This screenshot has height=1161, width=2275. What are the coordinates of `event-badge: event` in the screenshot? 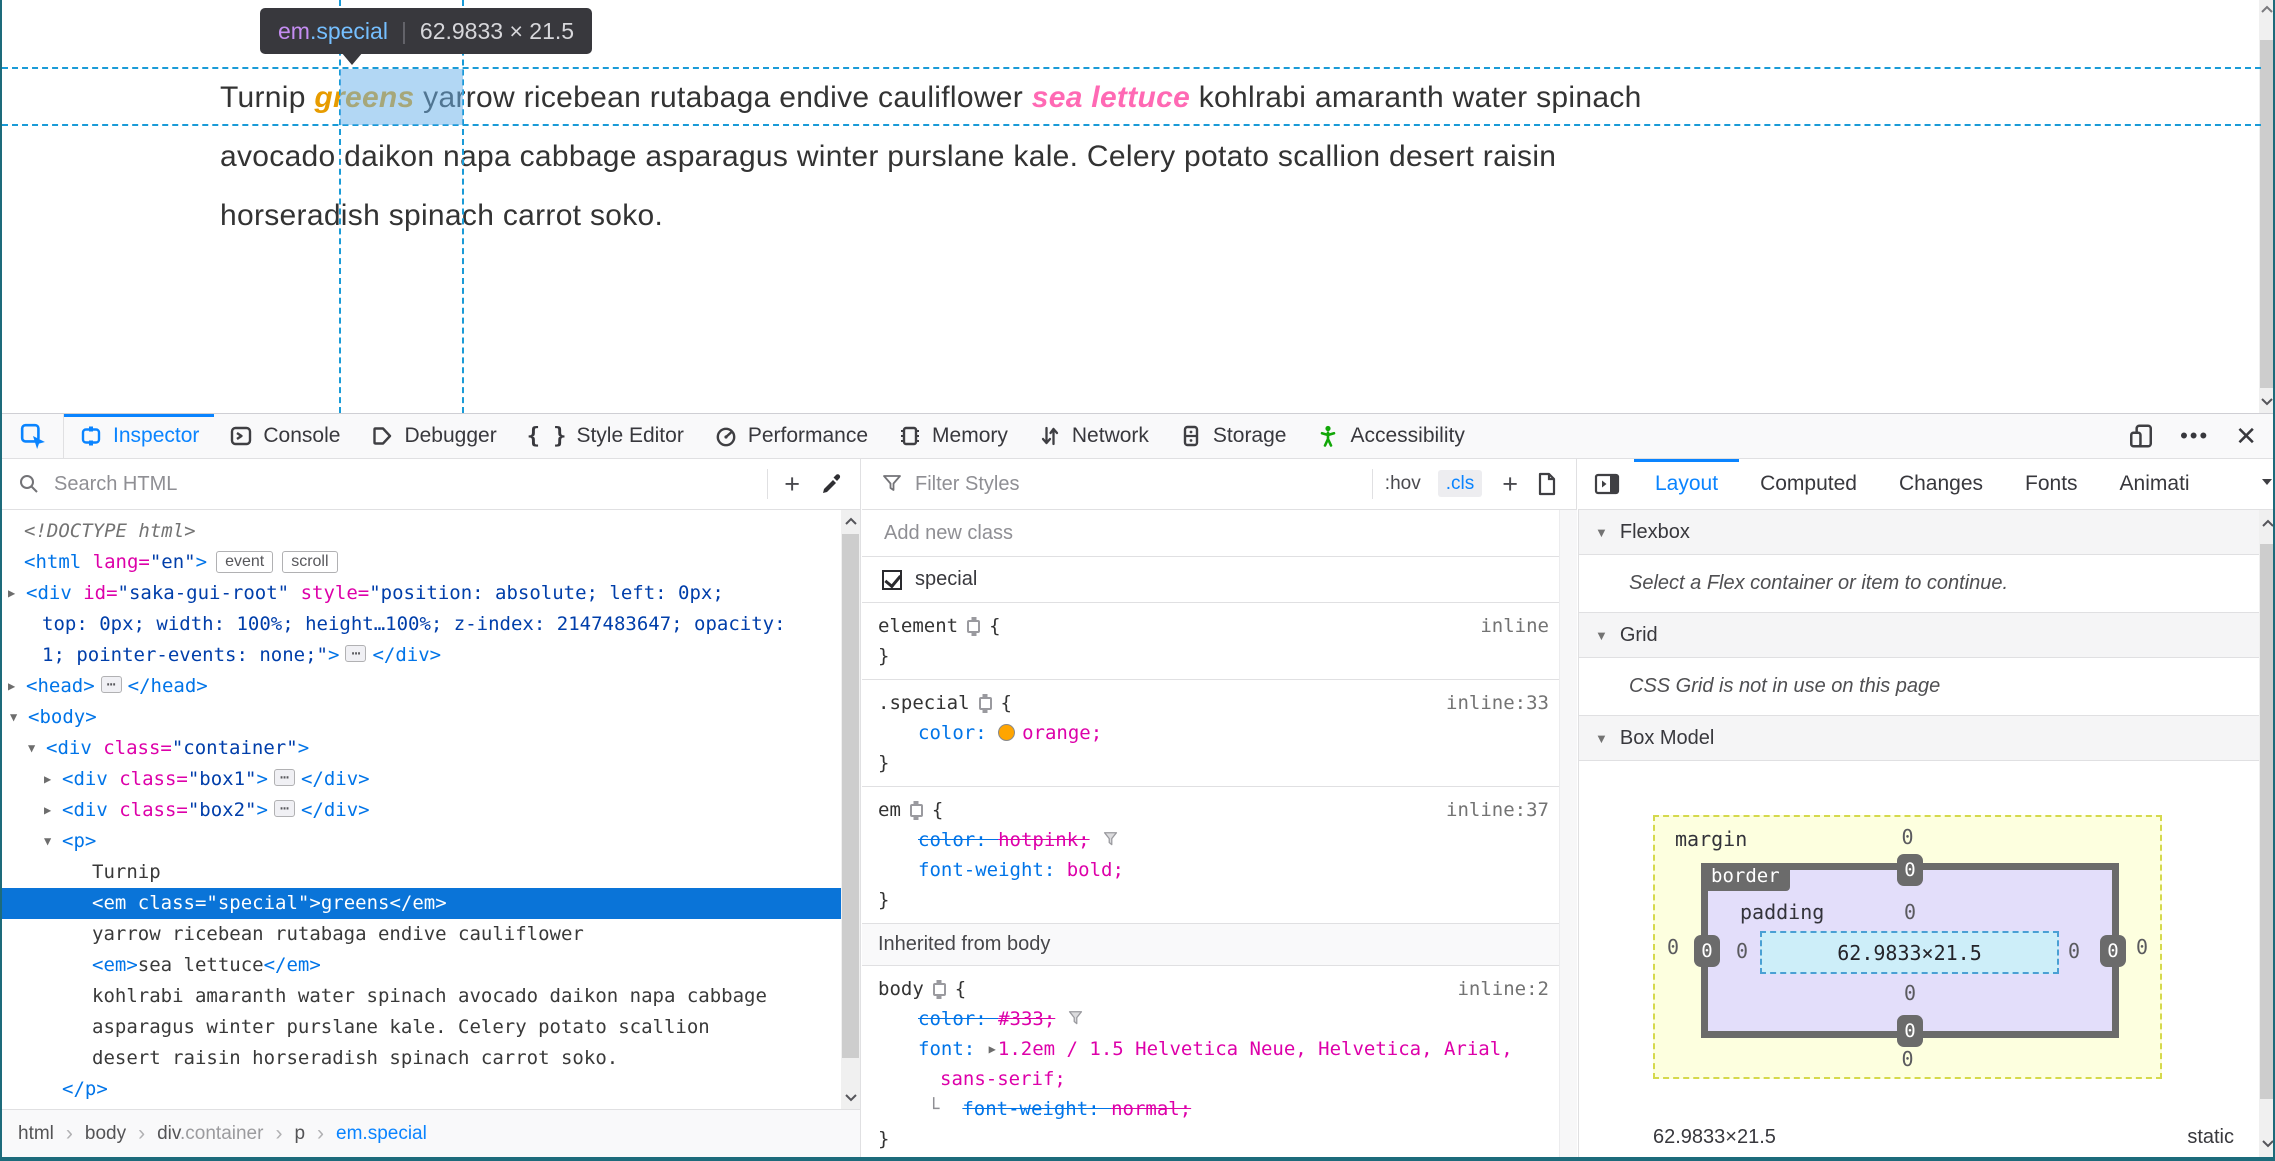 It's located at (245, 562).